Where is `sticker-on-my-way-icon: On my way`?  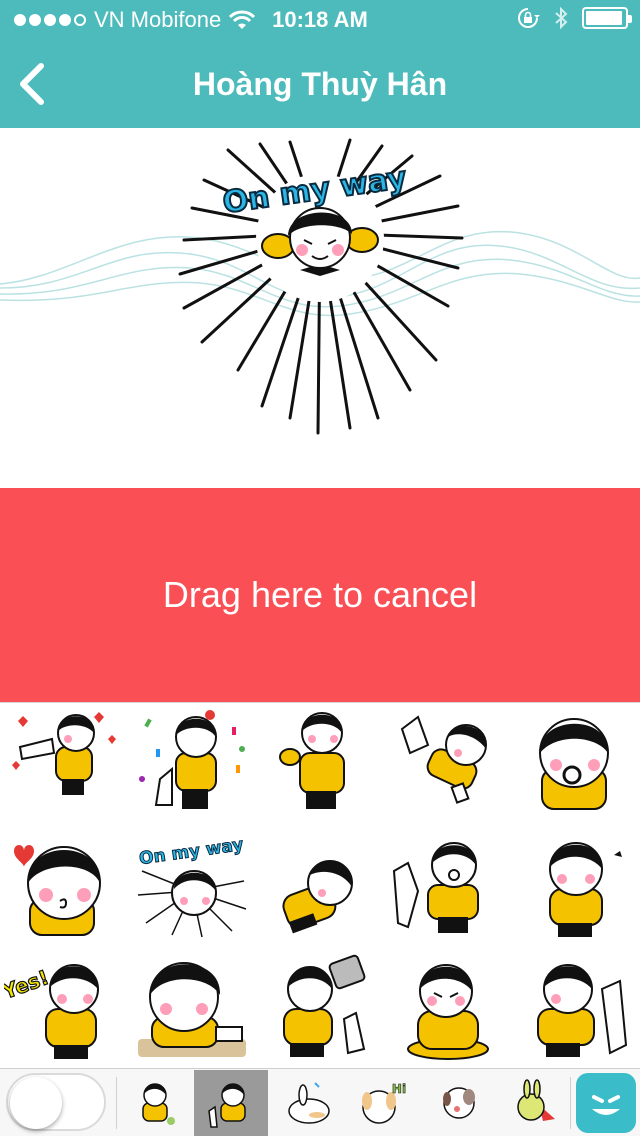 sticker-on-my-way-icon: On my way is located at coordinates (192, 886).